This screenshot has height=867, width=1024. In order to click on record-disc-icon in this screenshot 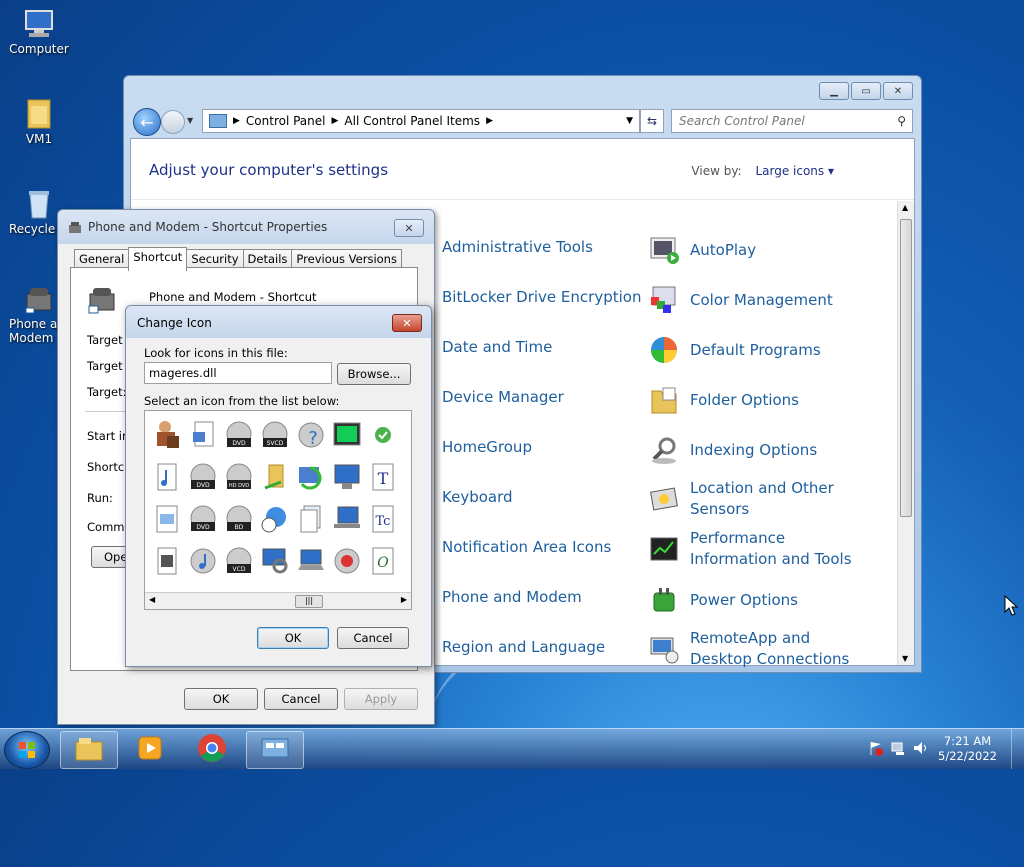, I will do `click(347, 561)`.